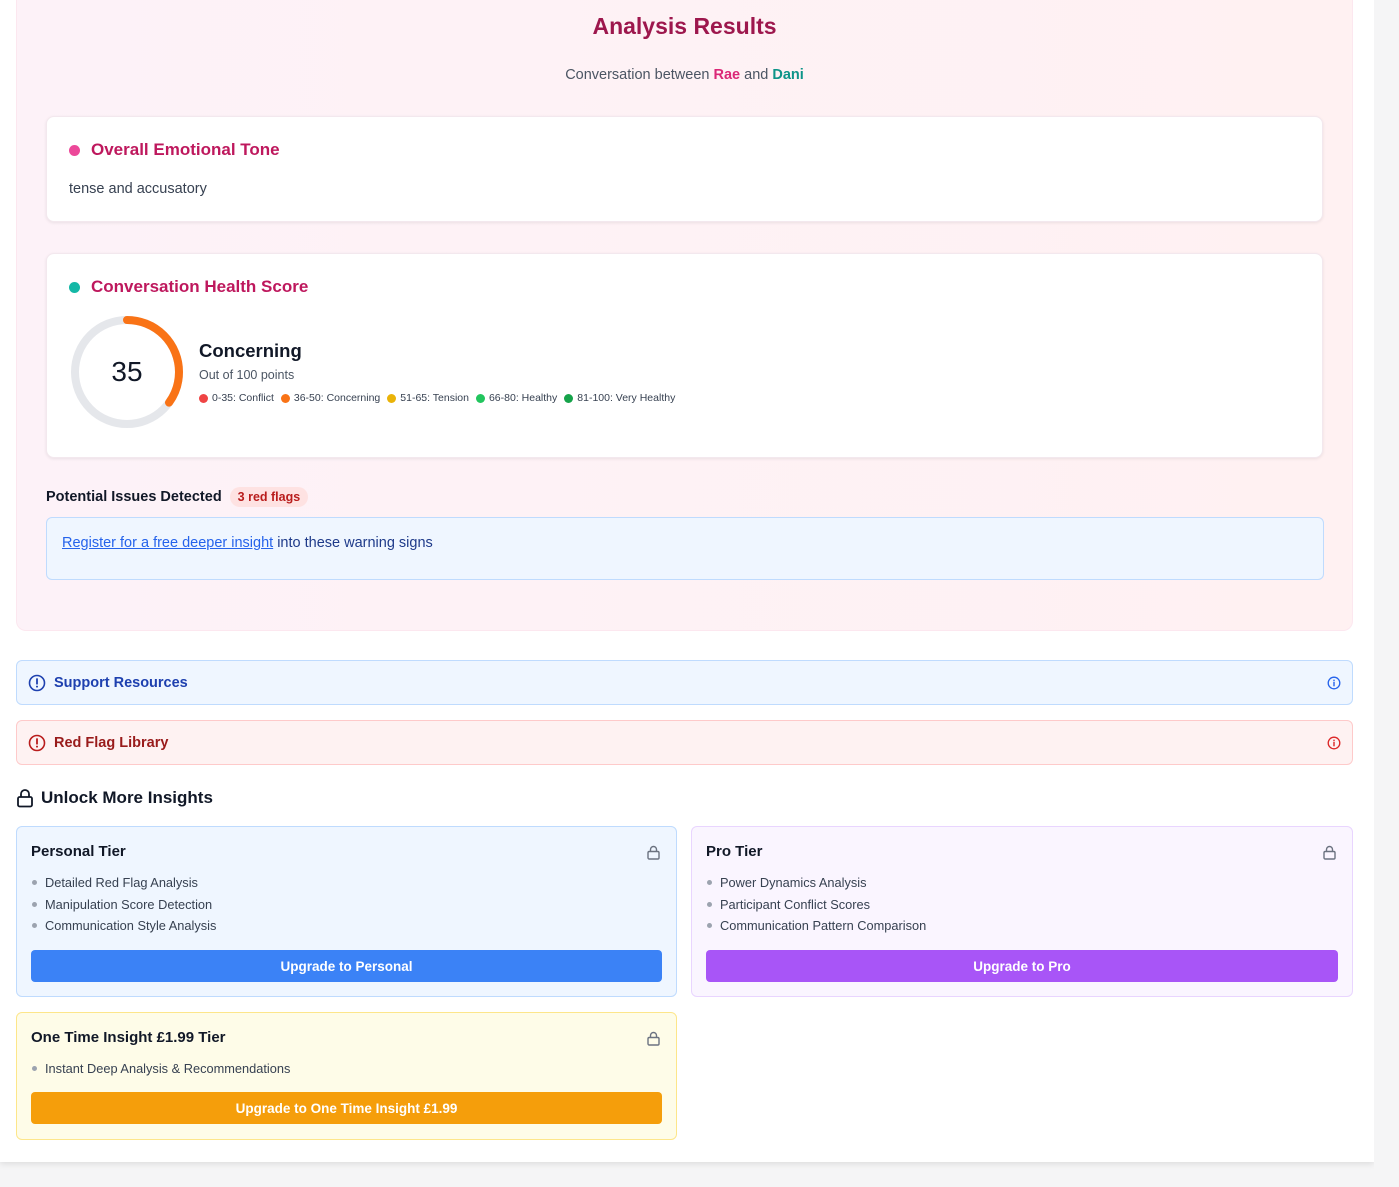 This screenshot has height=1187, width=1399. Describe the element at coordinates (734, 851) in the screenshot. I see `pro-tier-title: Pro Tier` at that location.